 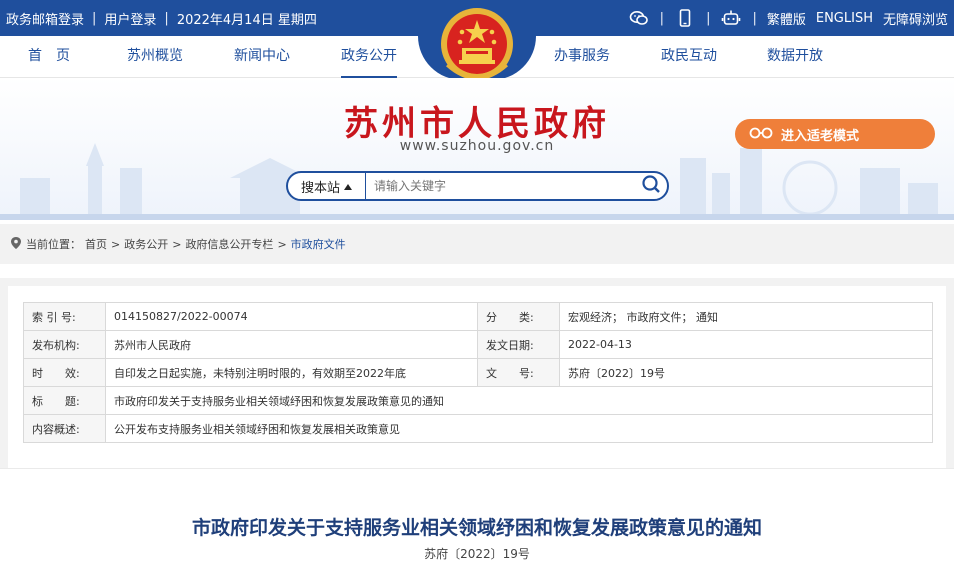 I want to click on site-search: 搜本站, so click(x=477, y=186).